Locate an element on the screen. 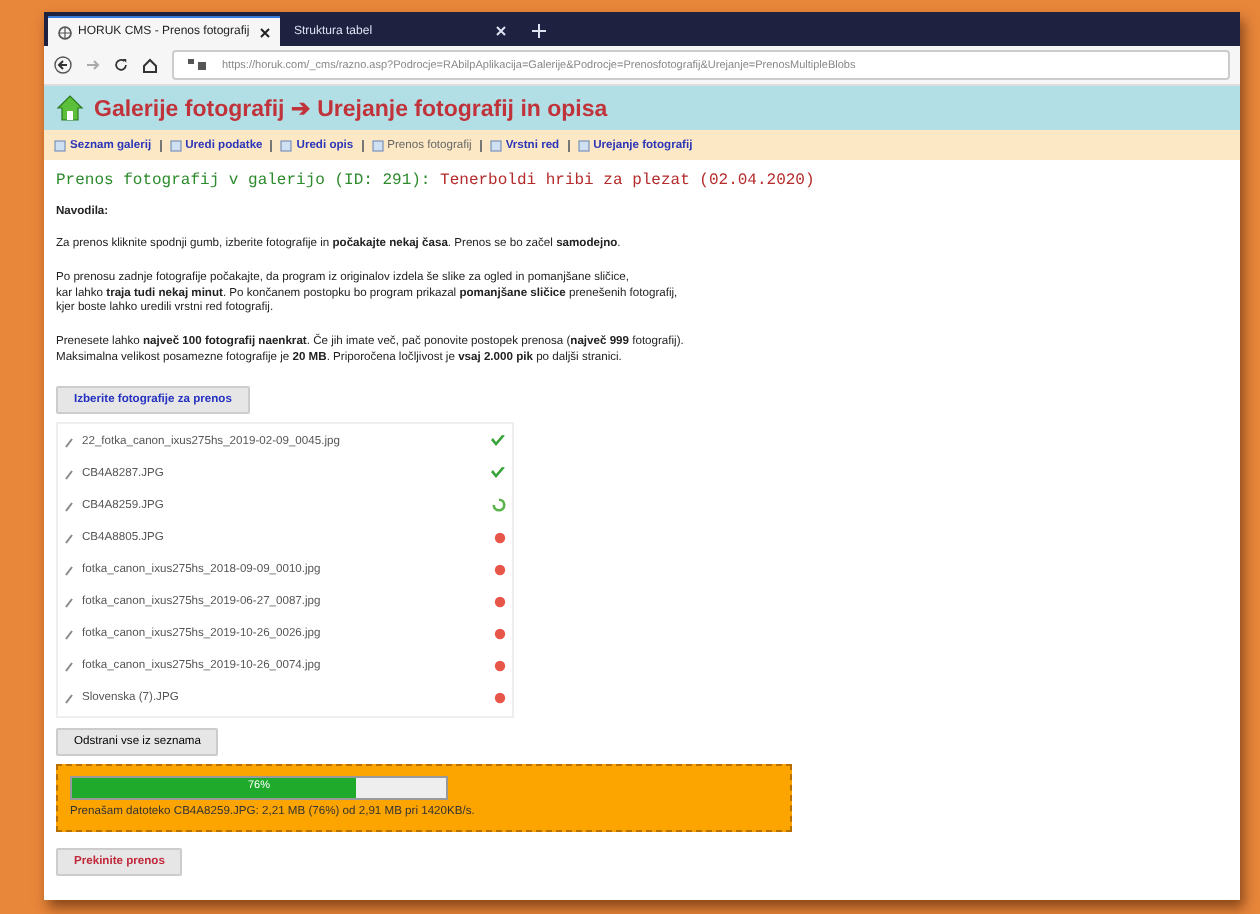 The image size is (1260, 914). page-header: Galerije fotografij ➔ Urejanje fotografij in opisa is located at coordinates (351, 109).